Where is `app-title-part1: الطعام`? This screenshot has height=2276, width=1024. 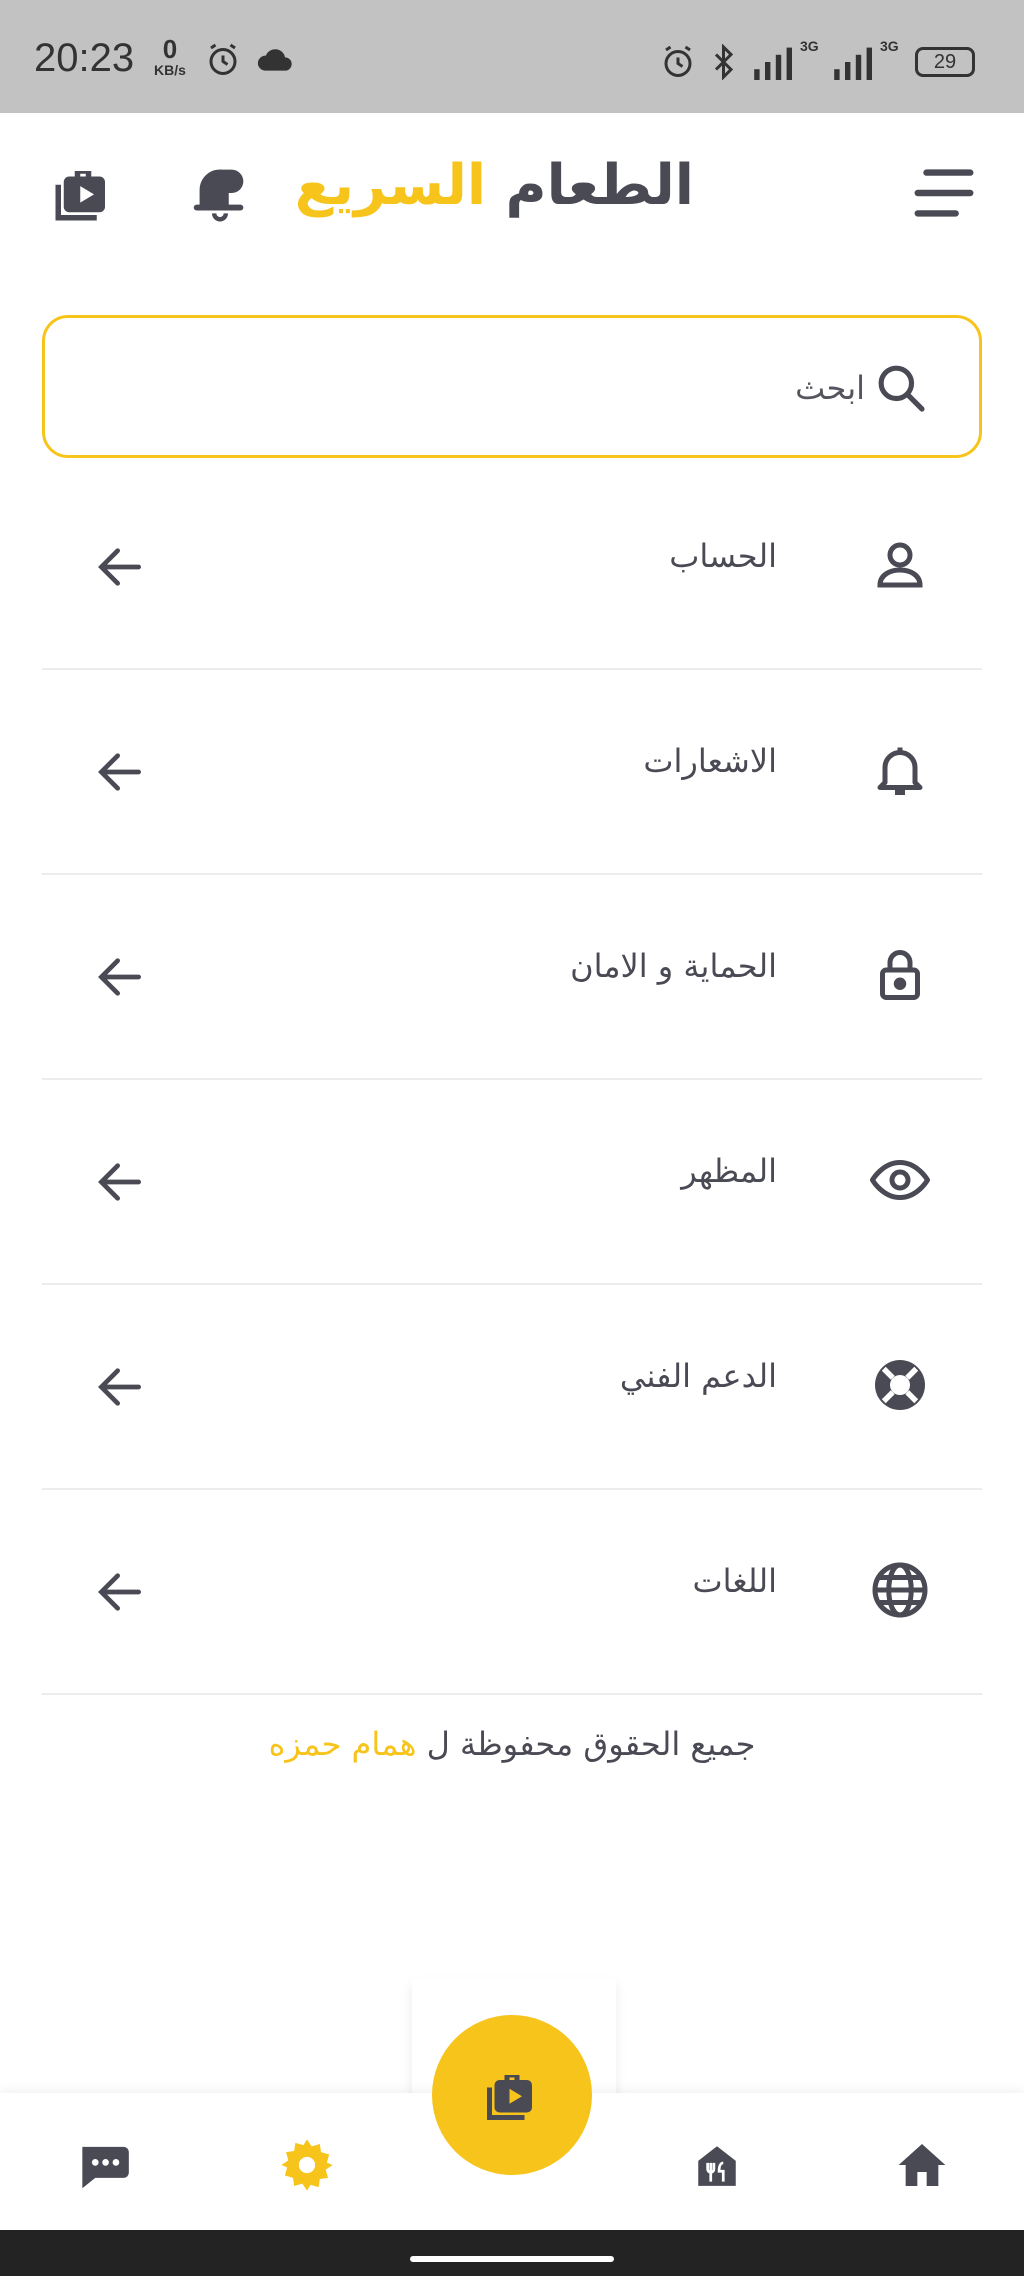
app-title-part1: الطعام is located at coordinates (599, 185).